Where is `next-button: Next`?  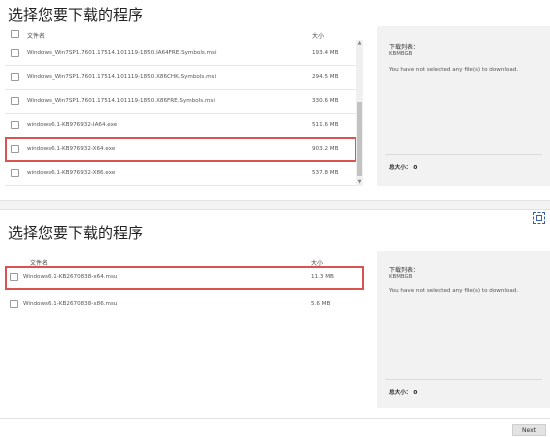 next-button: Next is located at coordinates (529, 430).